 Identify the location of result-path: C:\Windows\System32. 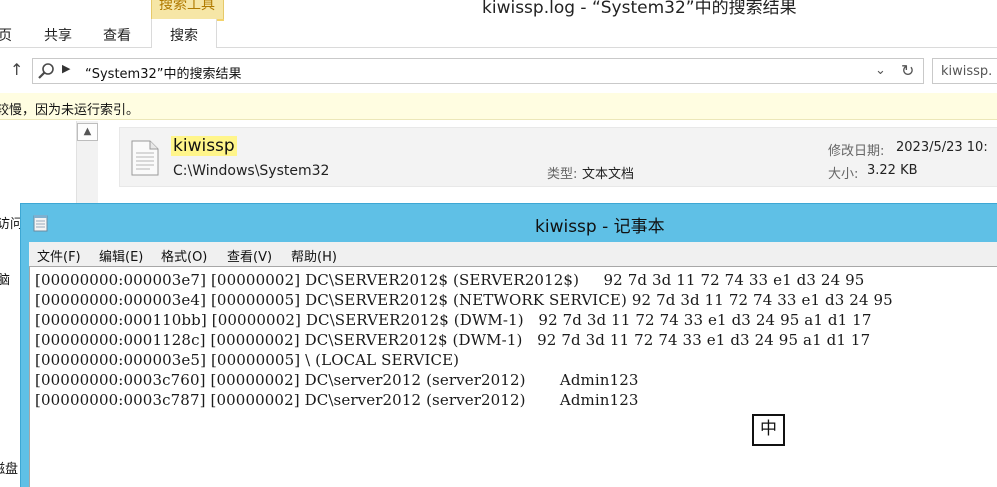
(251, 171).